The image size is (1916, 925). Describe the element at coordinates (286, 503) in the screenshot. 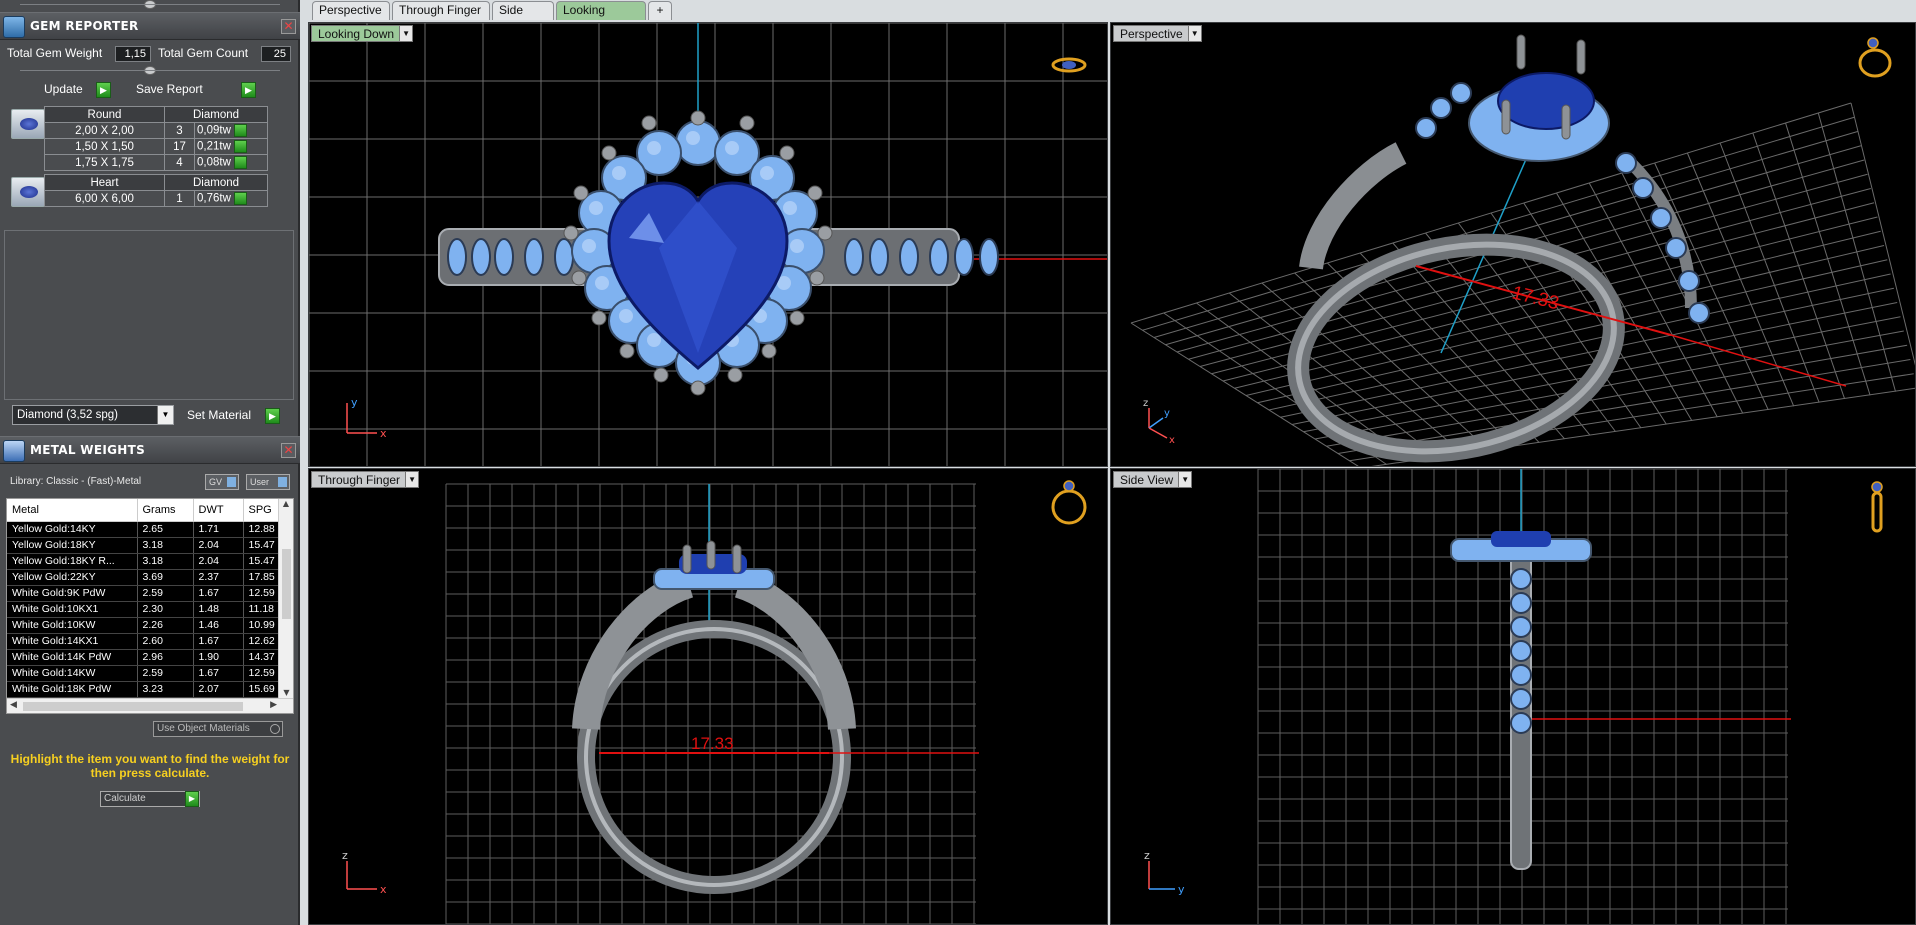

I see `scroll-up-icon: ▲` at that location.